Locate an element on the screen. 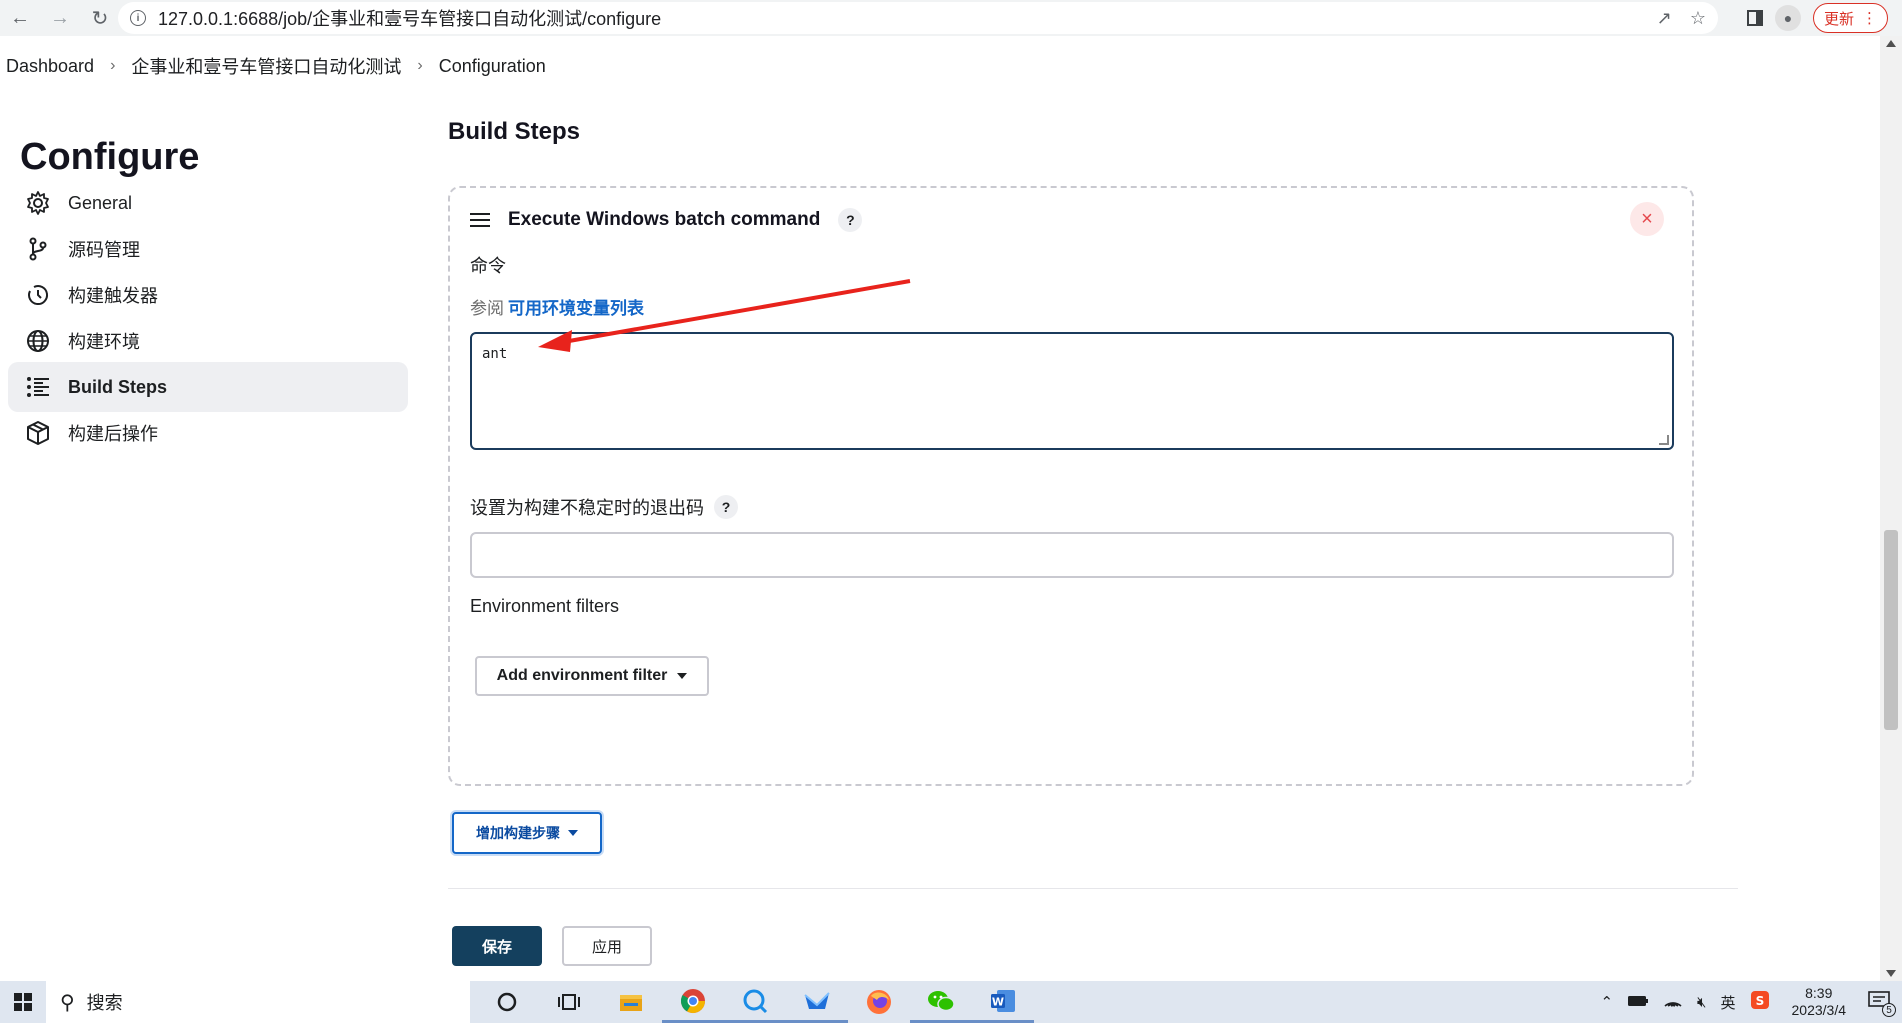 The width and height of the screenshot is (1902, 1023). breadcrumb-configuration: Configuration is located at coordinates (492, 66).